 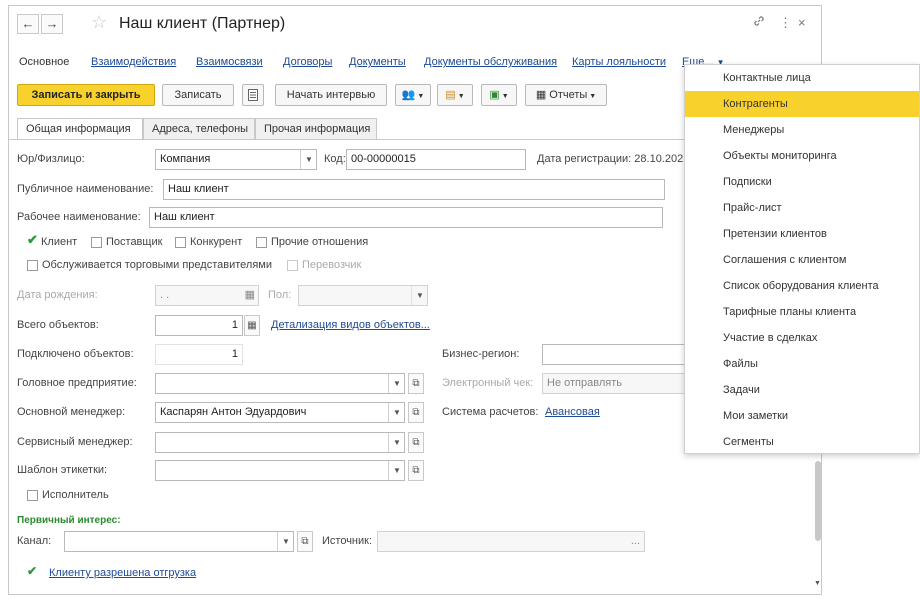 I want to click on back-button: ←, so click(x=28, y=24).